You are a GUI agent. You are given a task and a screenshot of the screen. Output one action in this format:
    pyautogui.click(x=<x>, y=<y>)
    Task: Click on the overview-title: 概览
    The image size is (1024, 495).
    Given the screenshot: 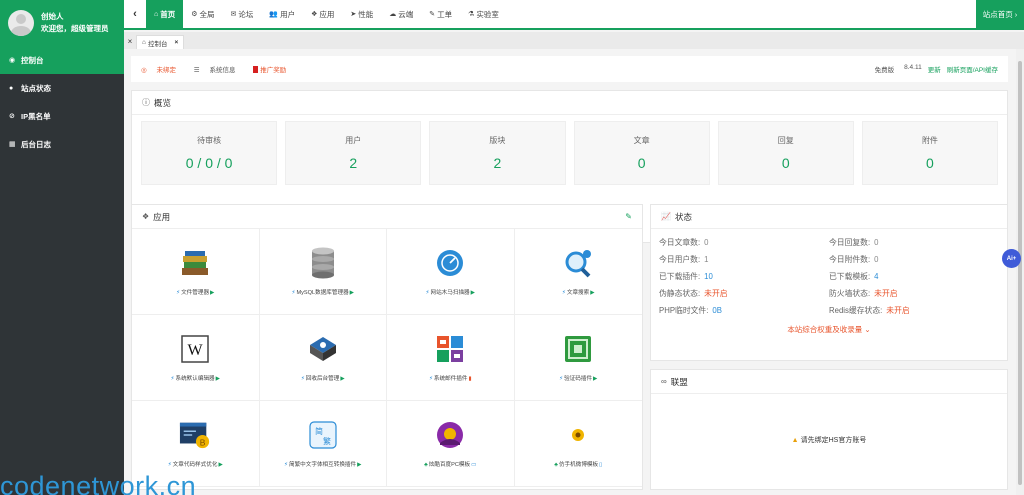 What is the action you would take?
    pyautogui.click(x=163, y=102)
    